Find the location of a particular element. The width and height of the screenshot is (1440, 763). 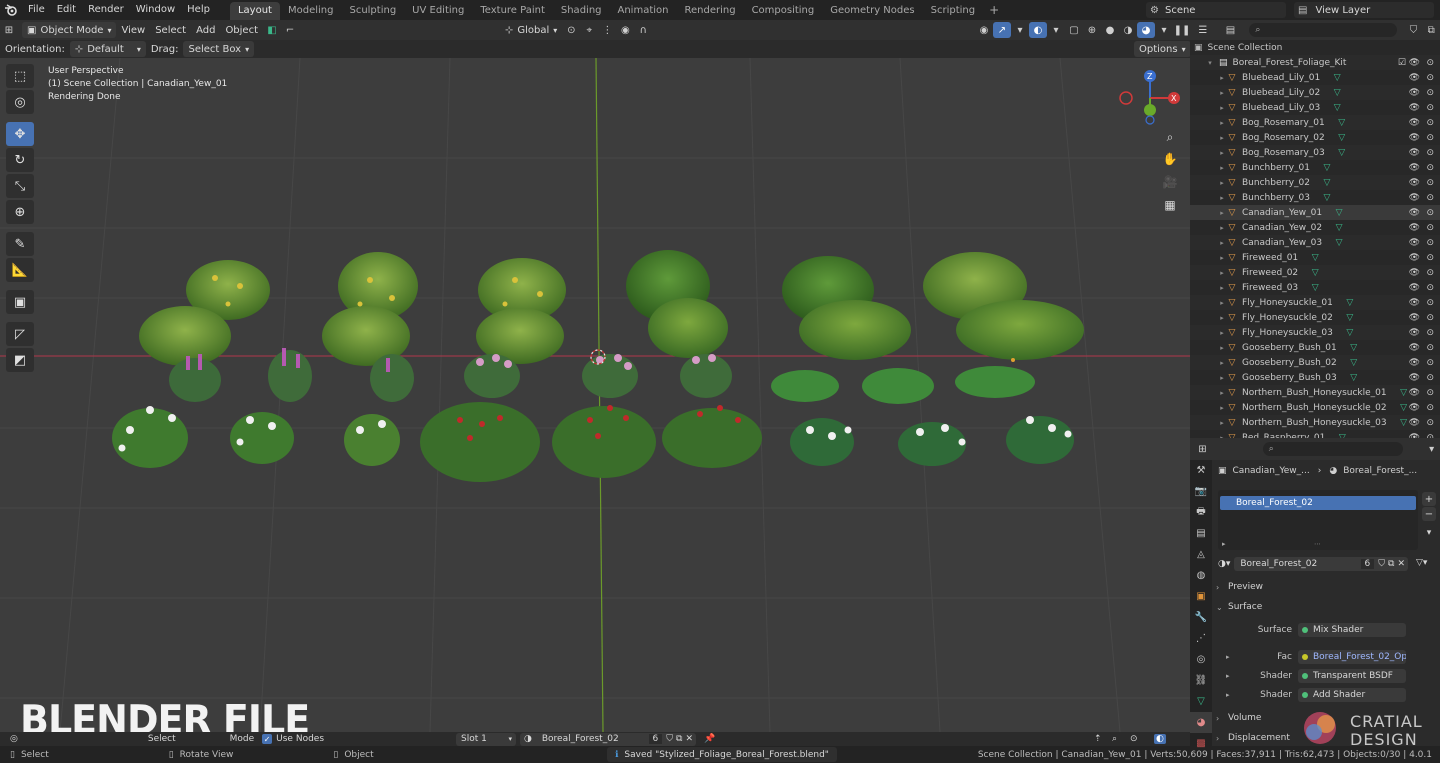

visibility-icon: ◉ is located at coordinates (984, 30).